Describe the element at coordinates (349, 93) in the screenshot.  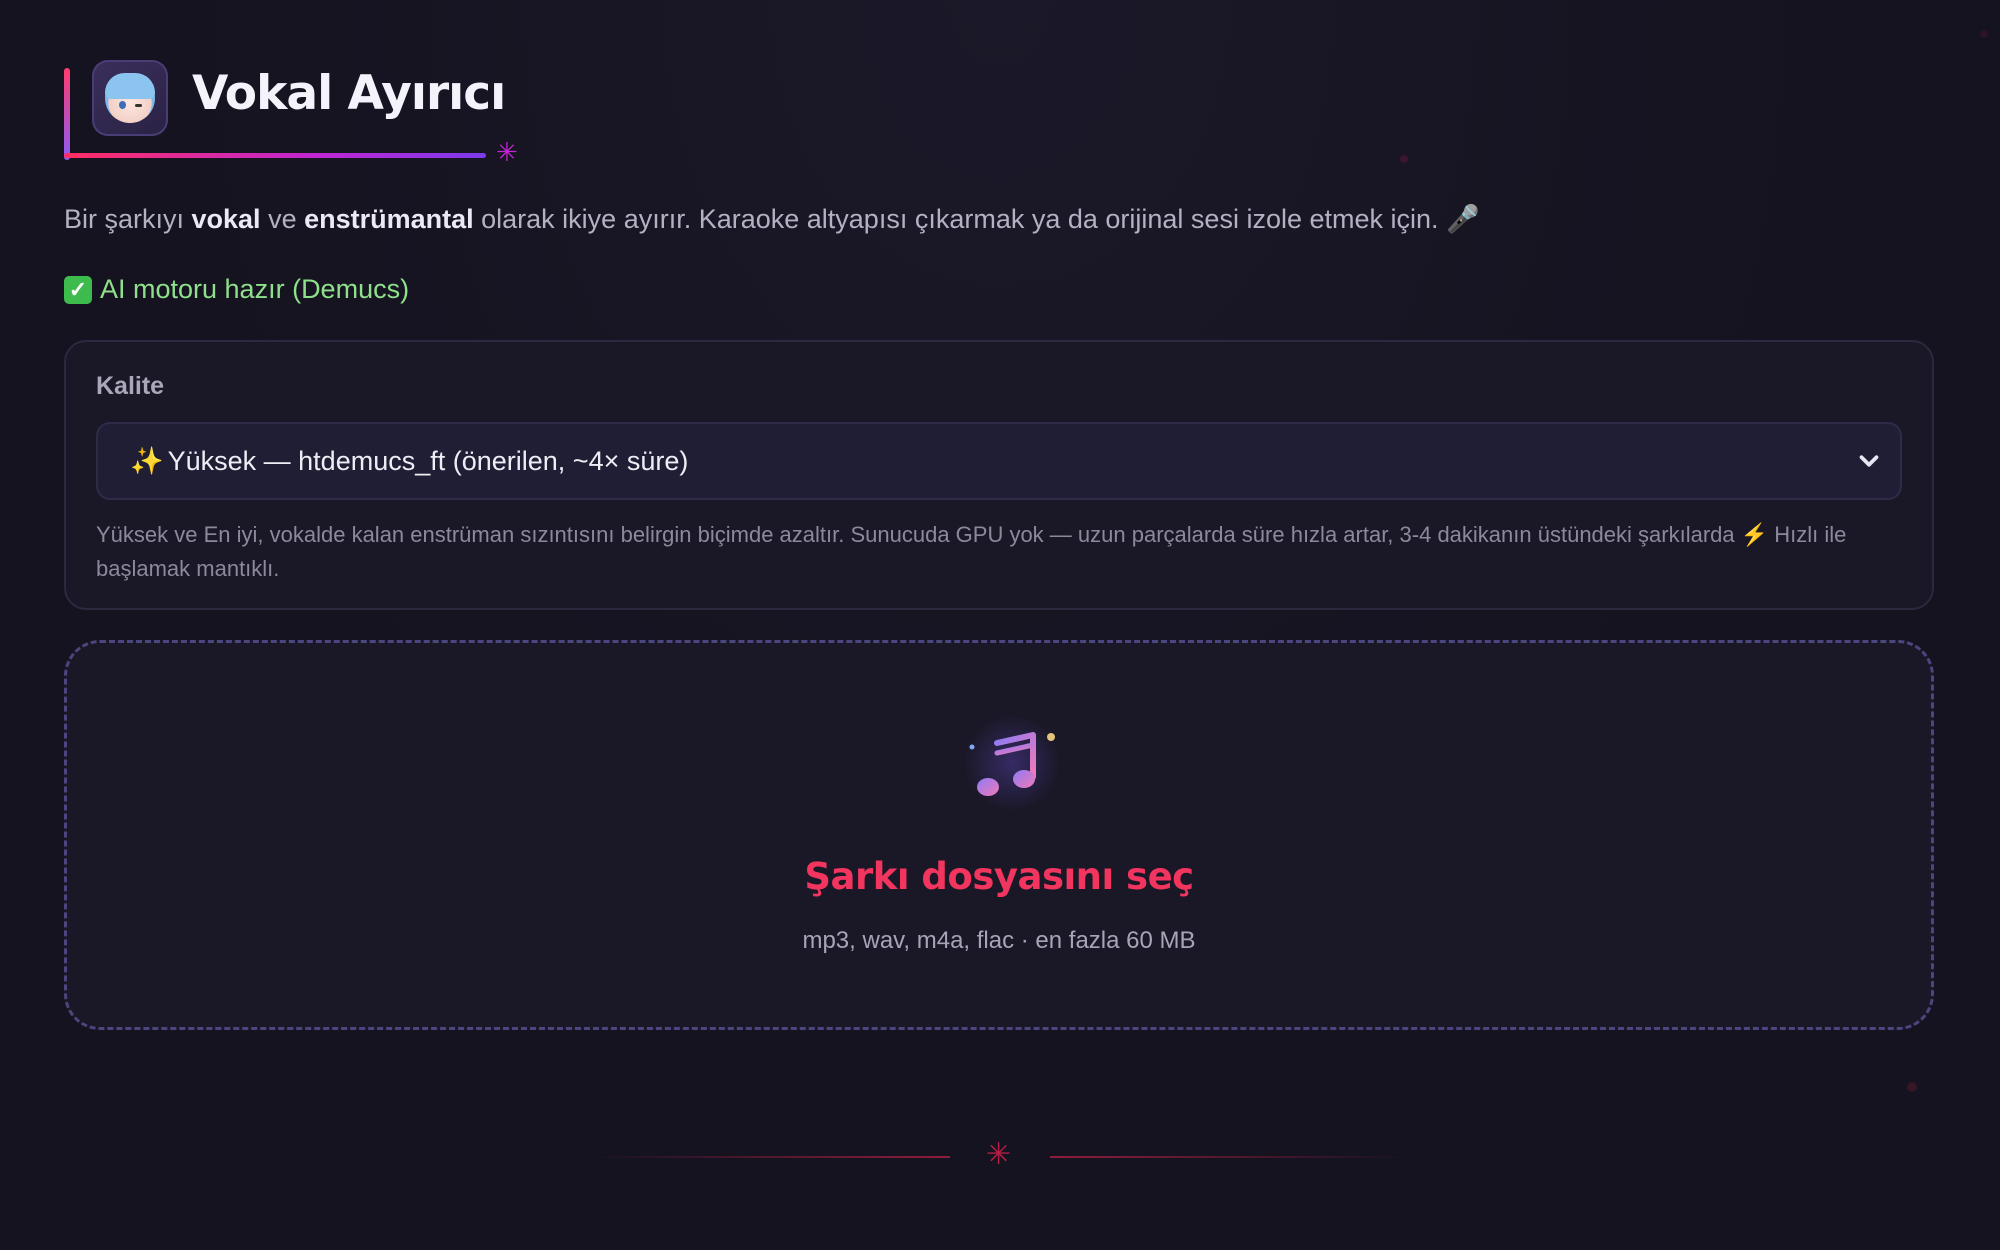
I see `page-title: Vokal Ayırıcı` at that location.